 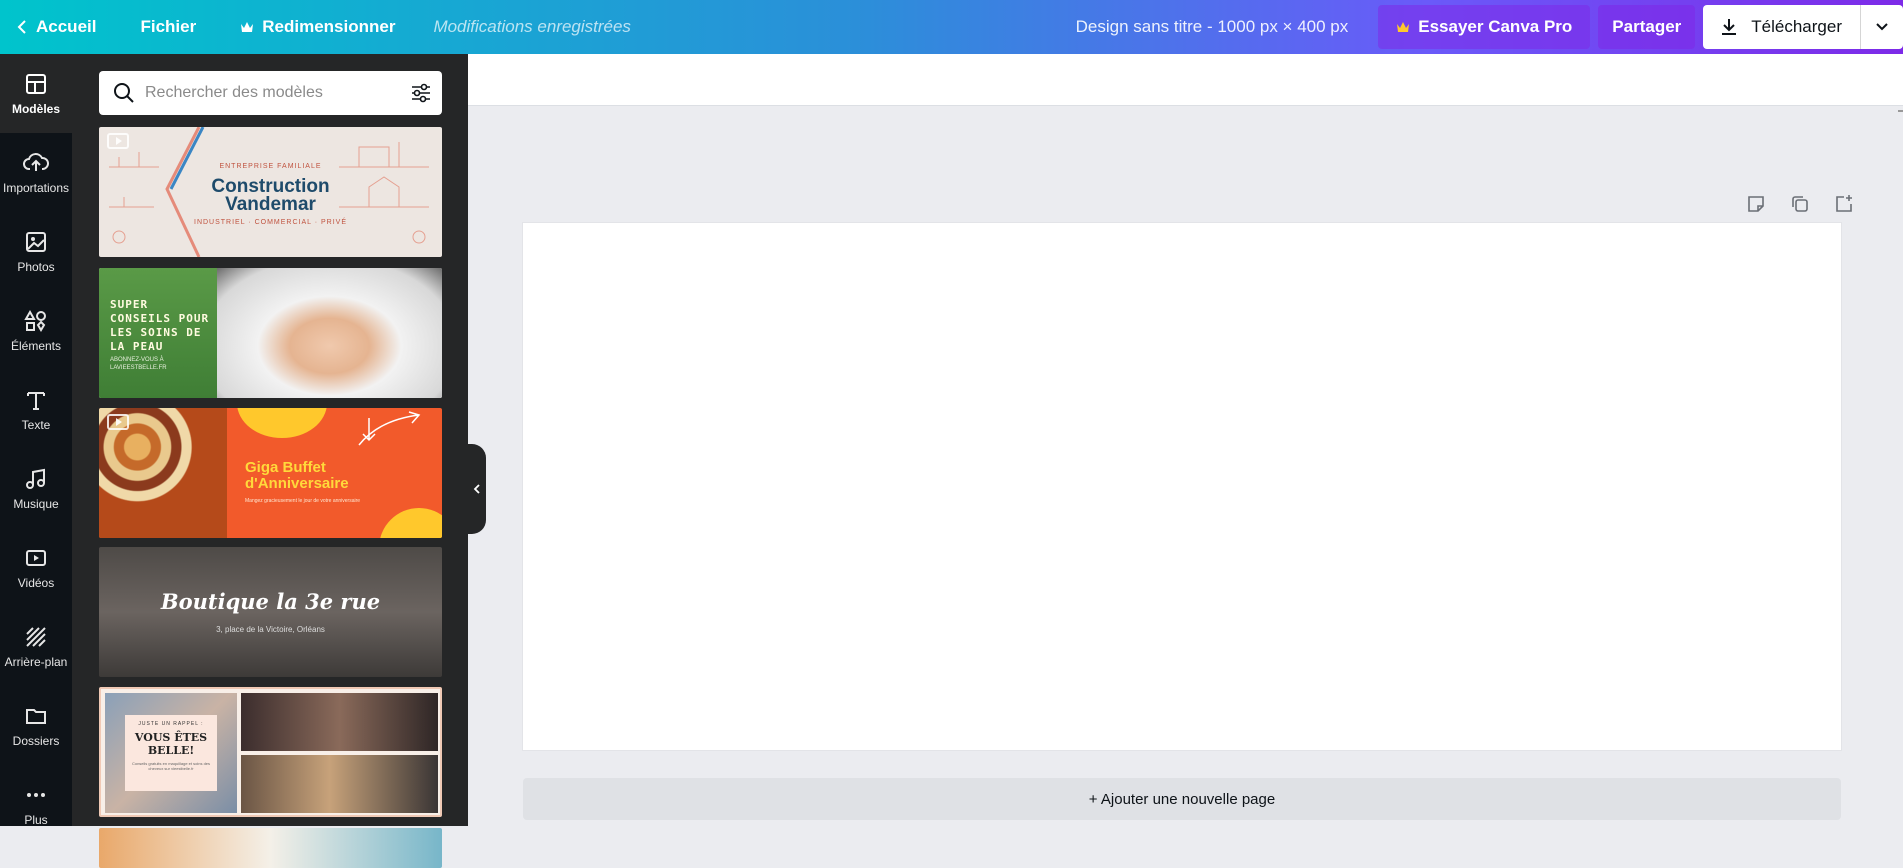 I want to click on copy-icon, so click(x=1800, y=204).